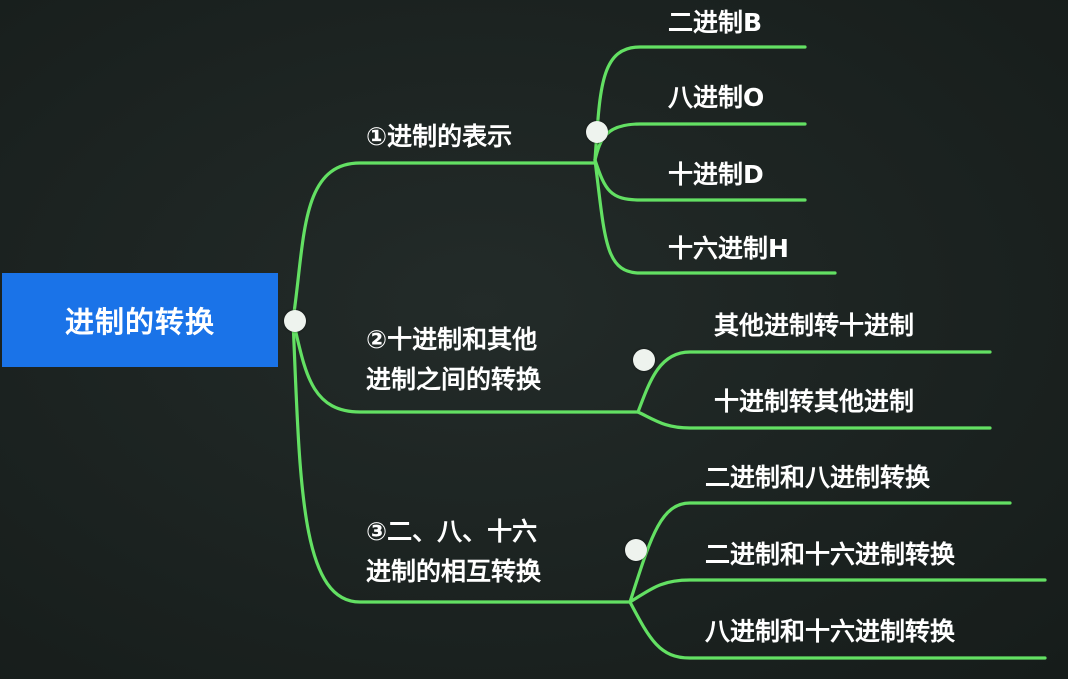  I want to click on branch-3-label: ③二、八、十六 进制的相互转换, so click(453, 552).